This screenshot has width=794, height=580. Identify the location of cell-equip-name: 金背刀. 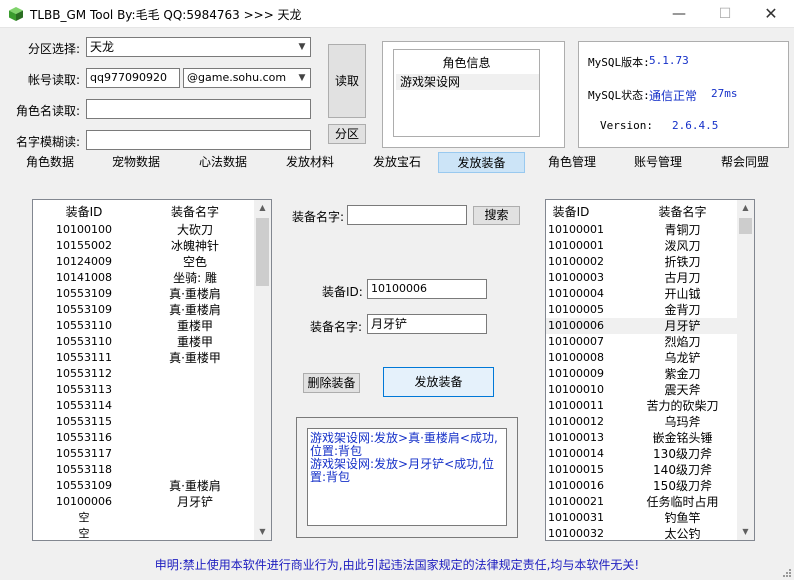
(682, 310).